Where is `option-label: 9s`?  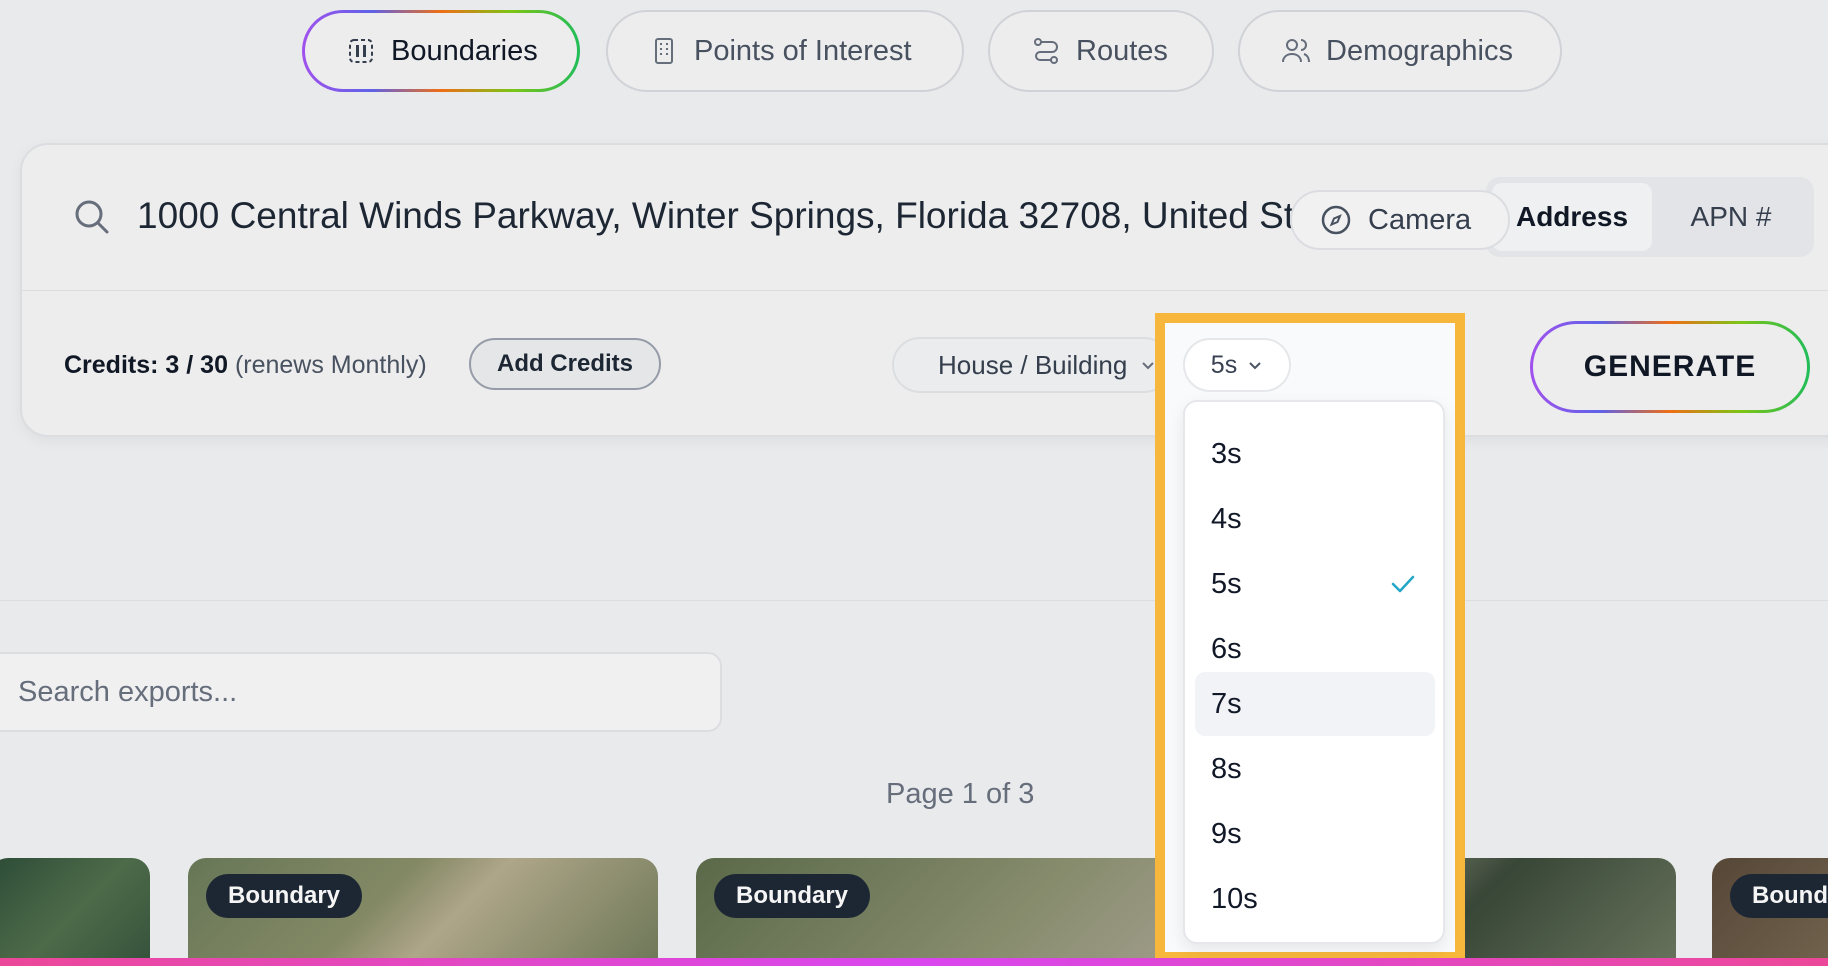
option-label: 9s is located at coordinates (1226, 833).